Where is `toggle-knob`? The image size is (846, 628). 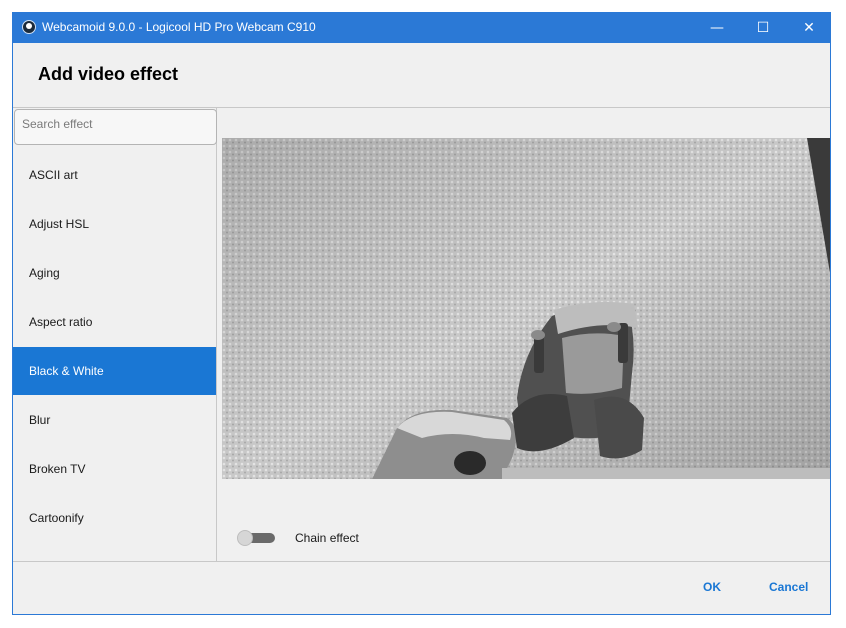 toggle-knob is located at coordinates (245, 538).